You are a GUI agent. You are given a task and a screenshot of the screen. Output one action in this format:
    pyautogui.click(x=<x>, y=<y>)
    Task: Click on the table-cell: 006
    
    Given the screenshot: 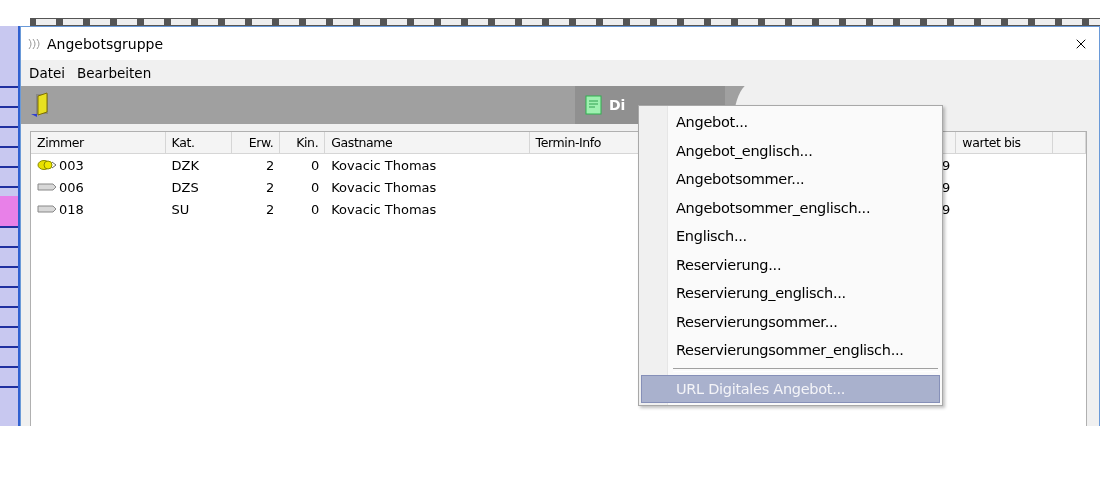 What is the action you would take?
    pyautogui.click(x=71, y=187)
    